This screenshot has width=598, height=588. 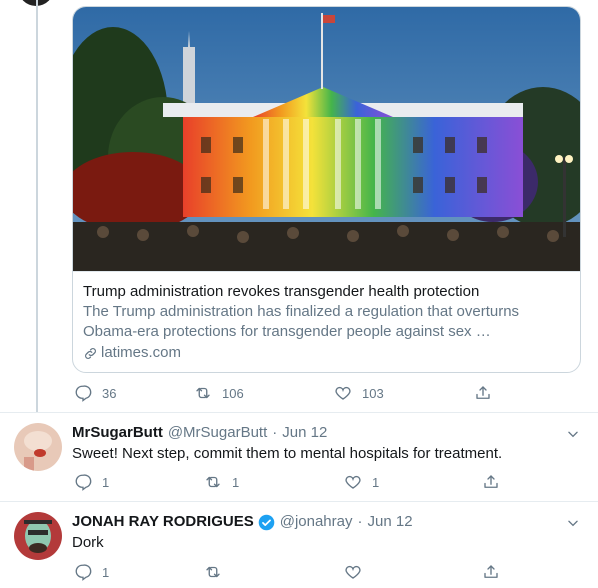 I want to click on user-handle: @MrSugarButt, so click(x=217, y=433).